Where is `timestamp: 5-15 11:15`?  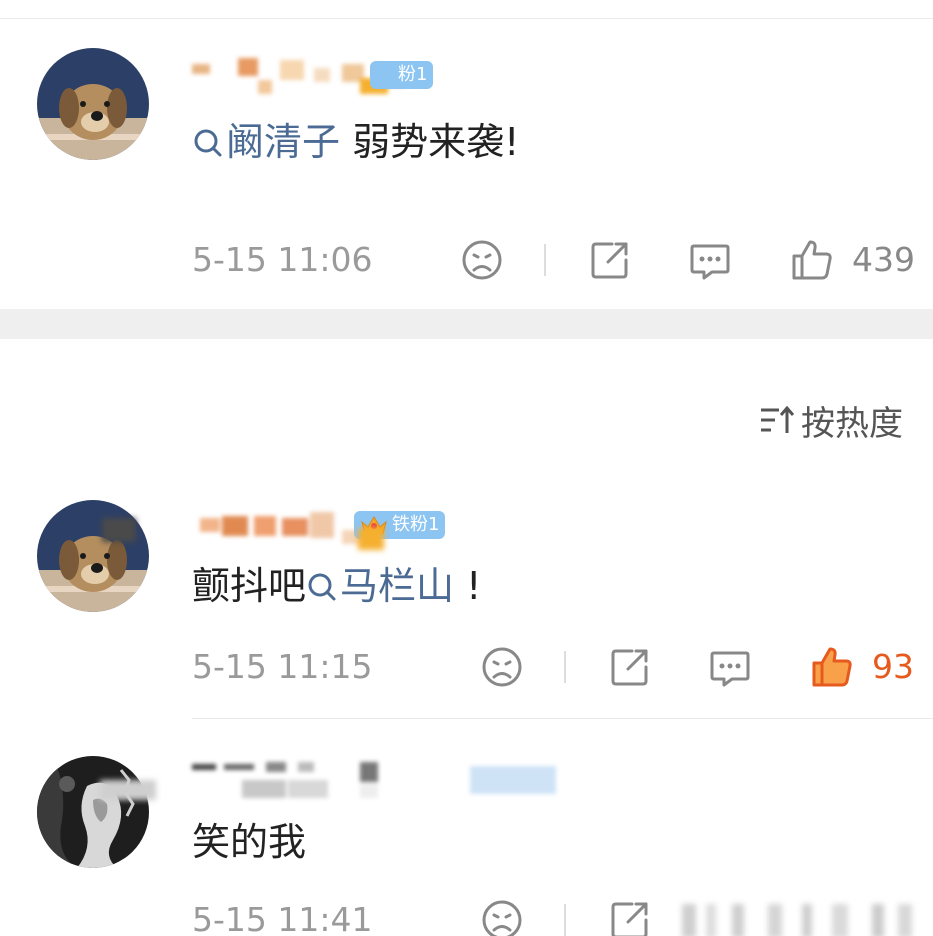
timestamp: 5-15 11:15 is located at coordinates (282, 666).